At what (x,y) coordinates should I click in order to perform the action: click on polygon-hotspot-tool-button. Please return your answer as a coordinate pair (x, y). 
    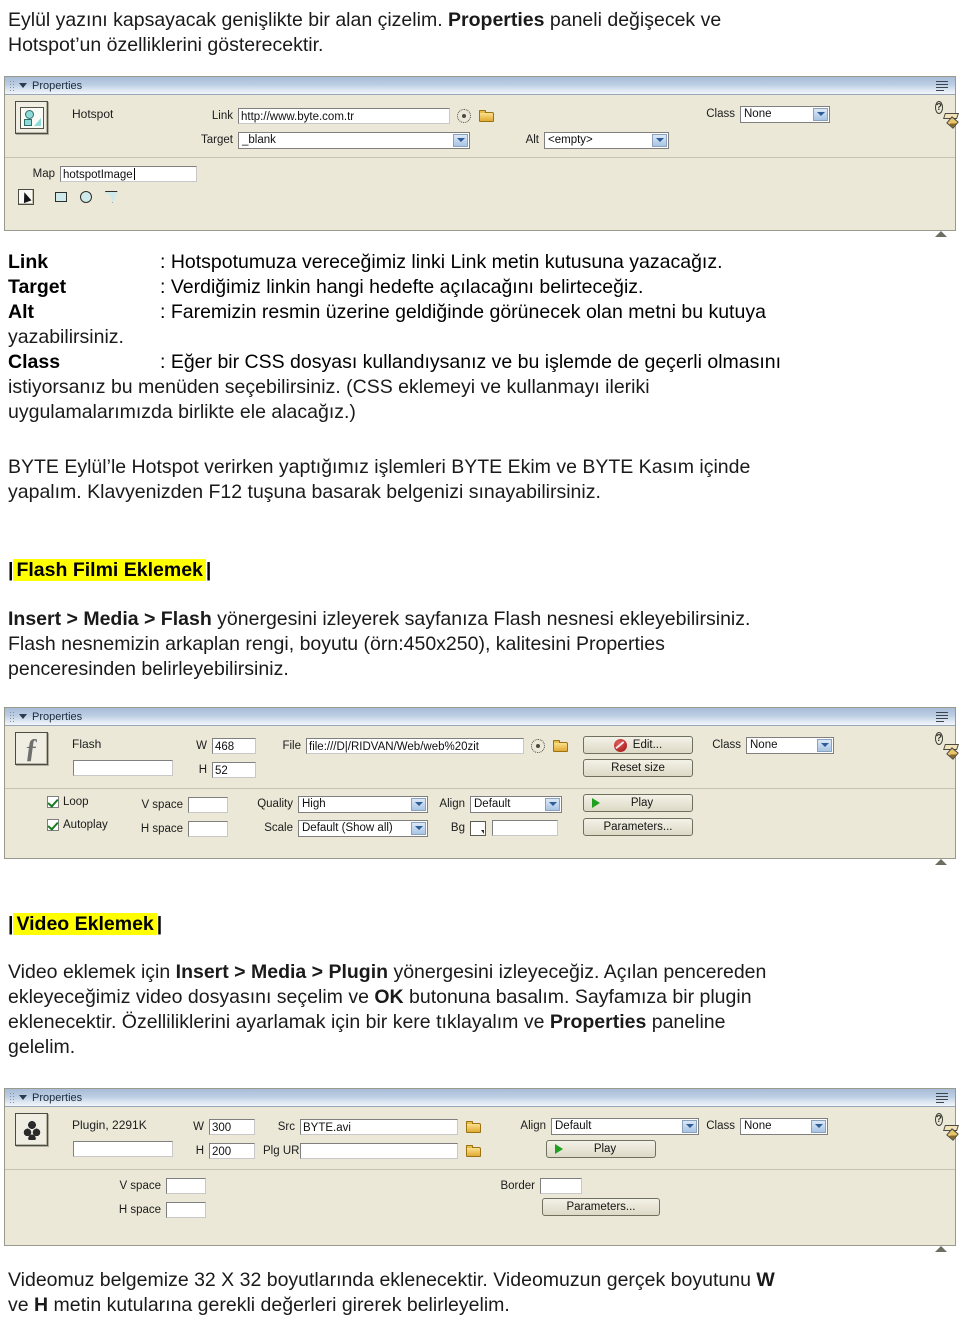
    Looking at the image, I should click on (111, 197).